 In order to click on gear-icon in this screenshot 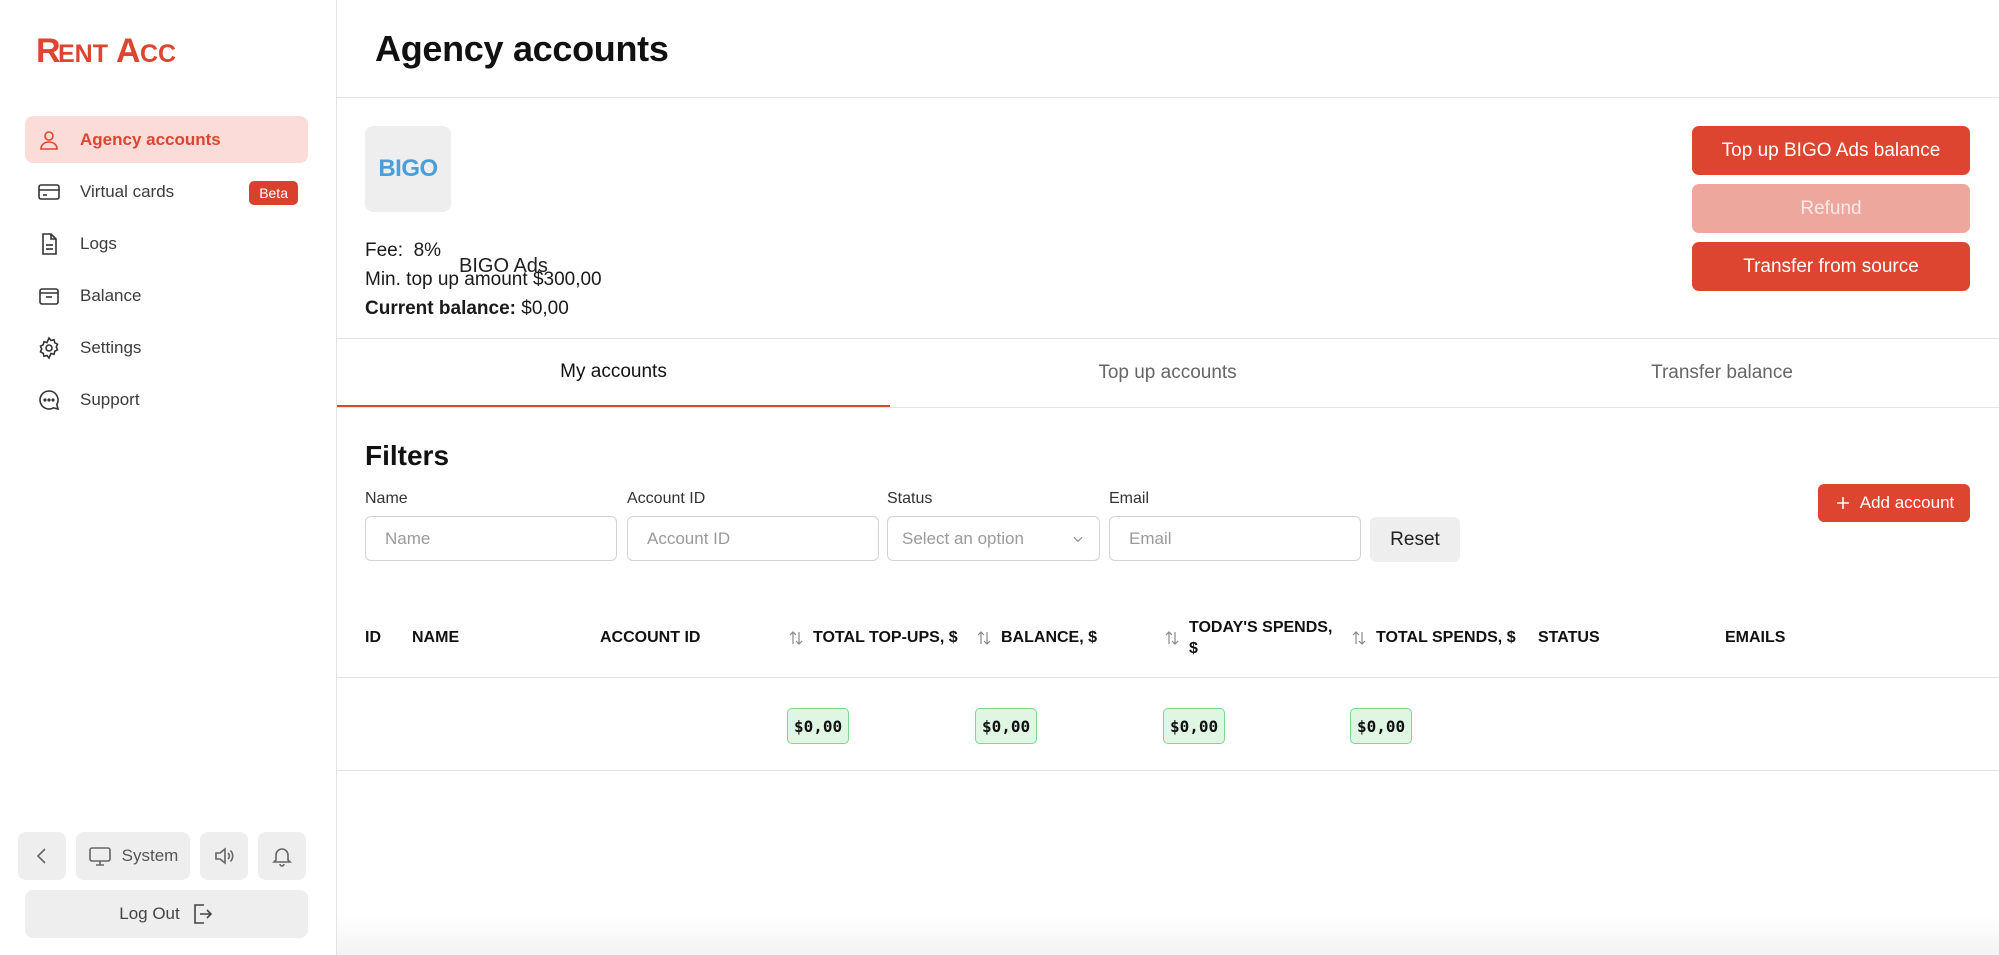, I will do `click(49, 348)`.